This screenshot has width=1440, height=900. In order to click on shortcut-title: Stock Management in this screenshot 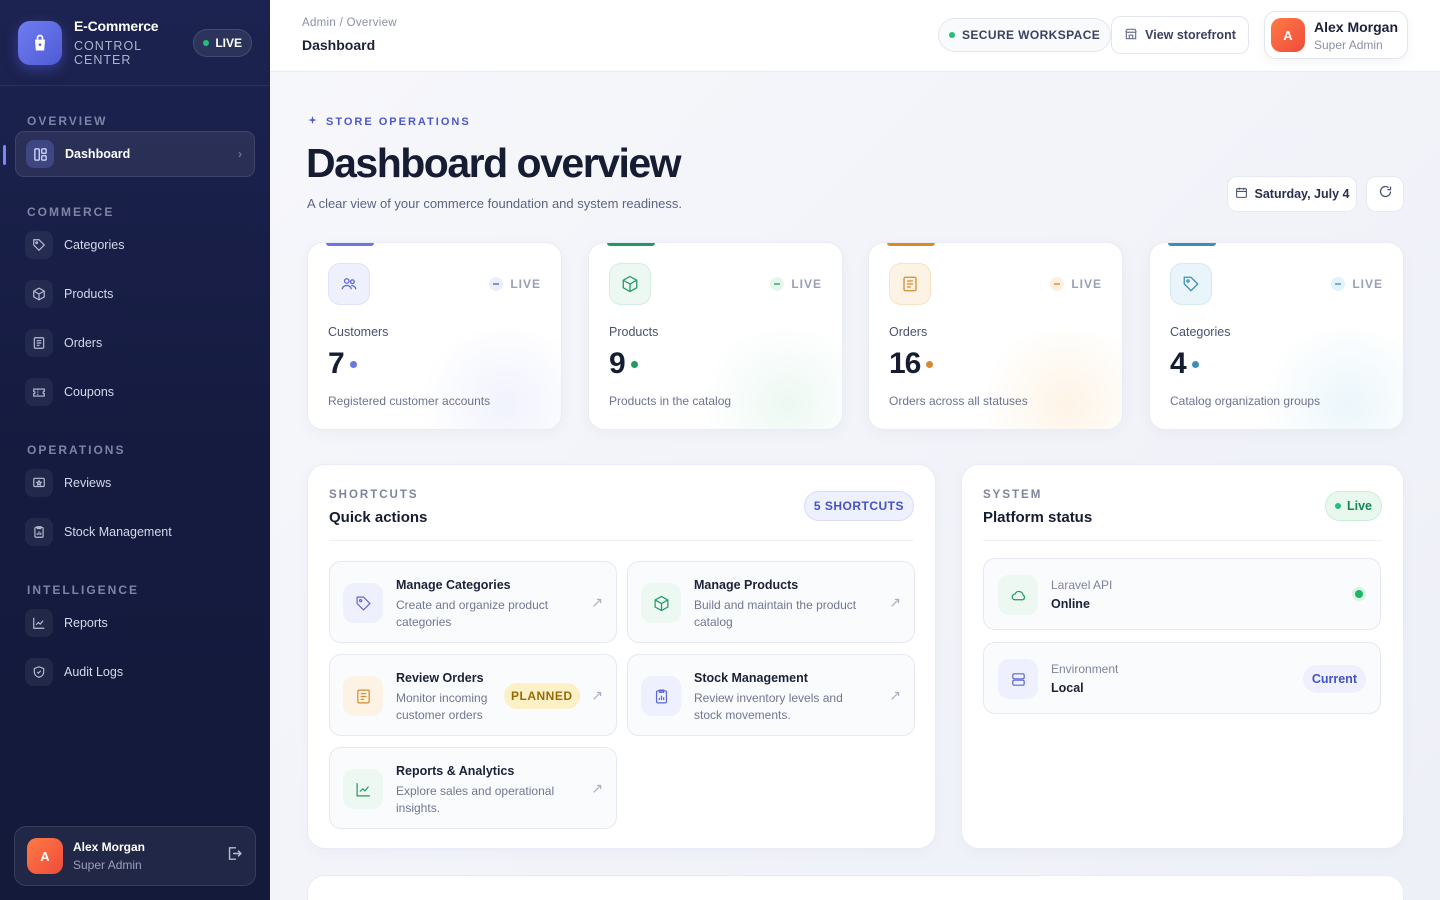, I will do `click(751, 678)`.